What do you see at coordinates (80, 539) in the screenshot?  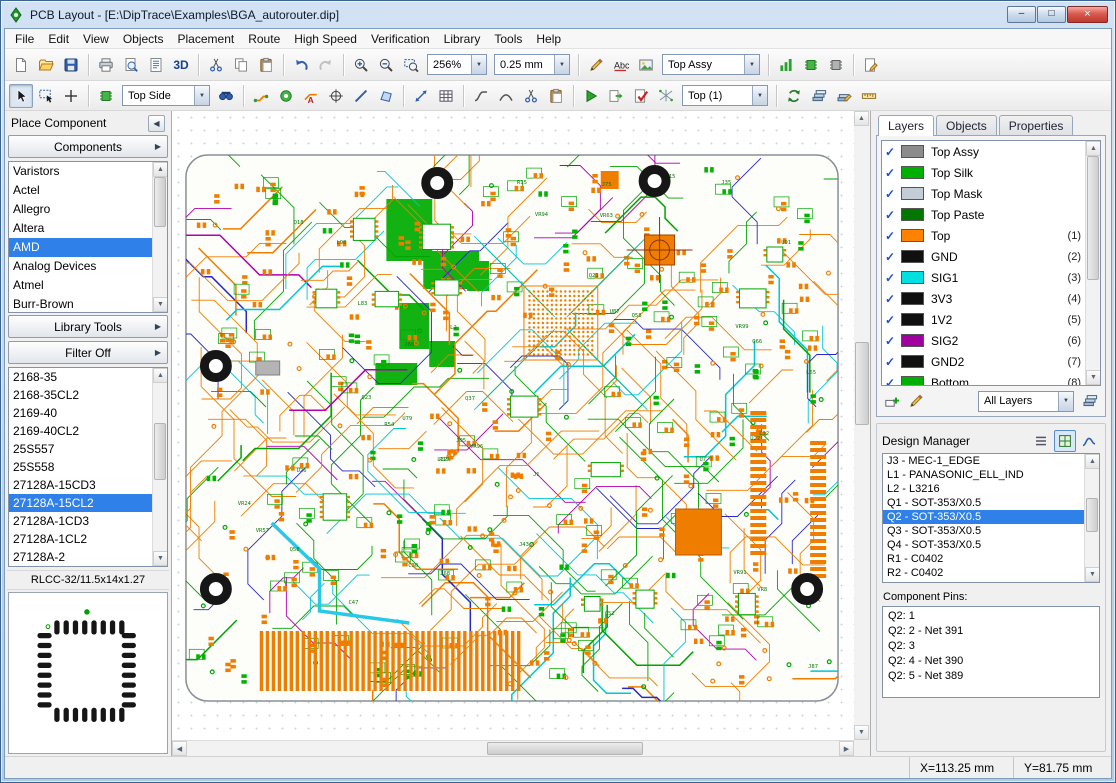 I see `pattern-item: 27128A-1CL2` at bounding box center [80, 539].